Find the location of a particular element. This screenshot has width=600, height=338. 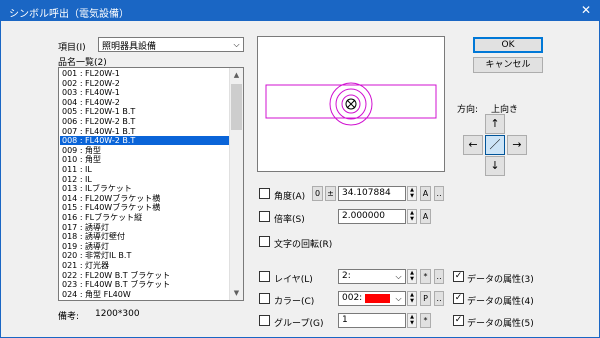

symbol-preview is located at coordinates (351, 104).